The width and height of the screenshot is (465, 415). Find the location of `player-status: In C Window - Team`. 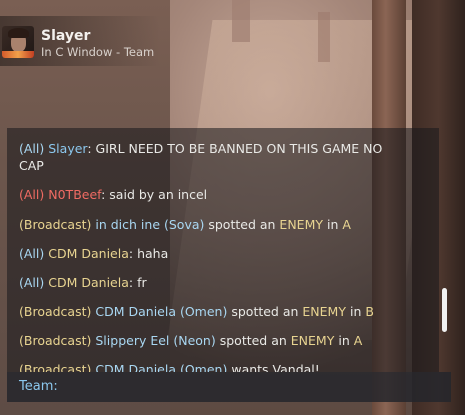

player-status: In C Window - Team is located at coordinates (98, 52).